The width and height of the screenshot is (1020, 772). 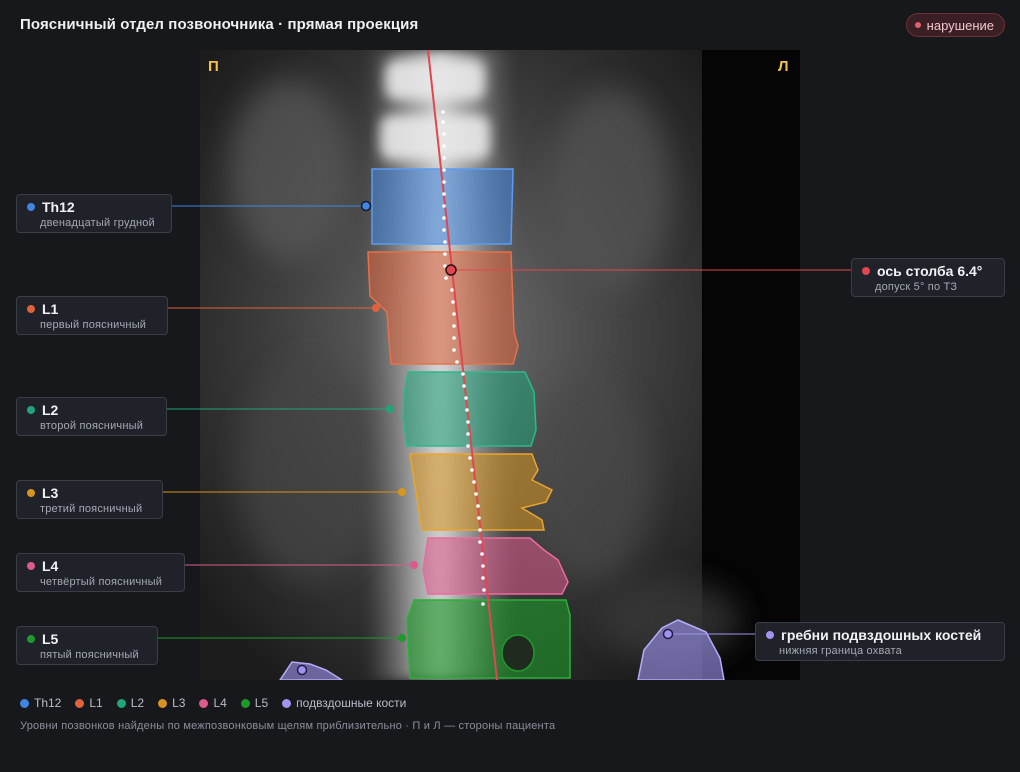 What do you see at coordinates (783, 66) in the screenshot?
I see `side-marker-right: Л` at bounding box center [783, 66].